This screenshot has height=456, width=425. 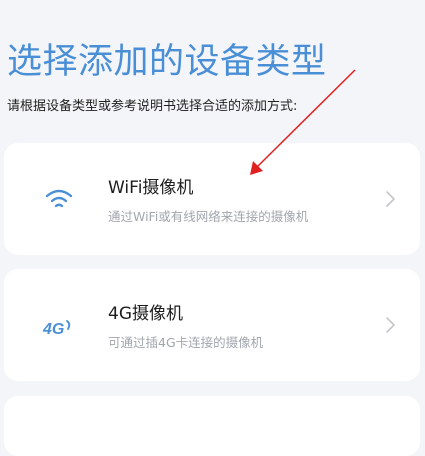 What do you see at coordinates (186, 342) in the screenshot?
I see `option-description: 可通过插4G卡连接的摄像机` at bounding box center [186, 342].